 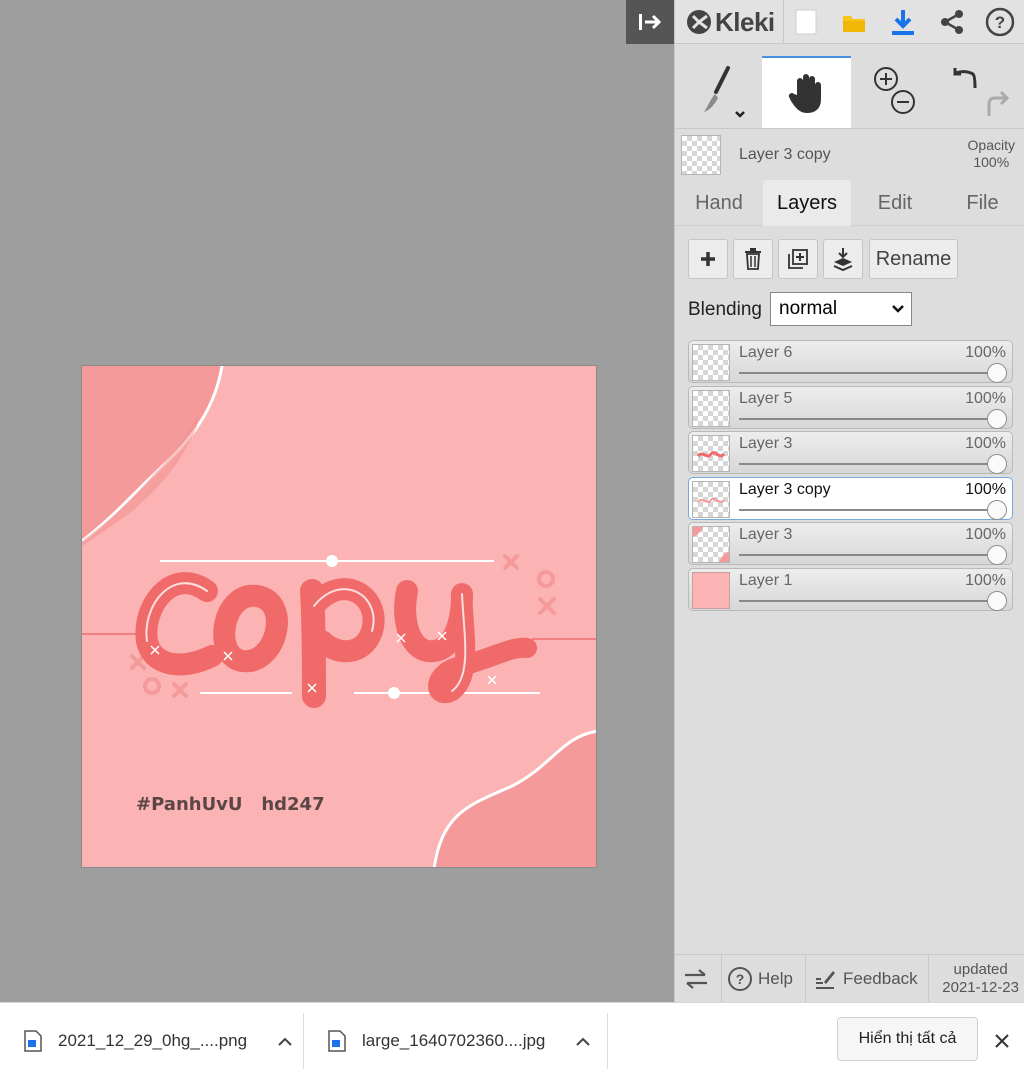 I want to click on tab-edit: Edit, so click(x=895, y=203).